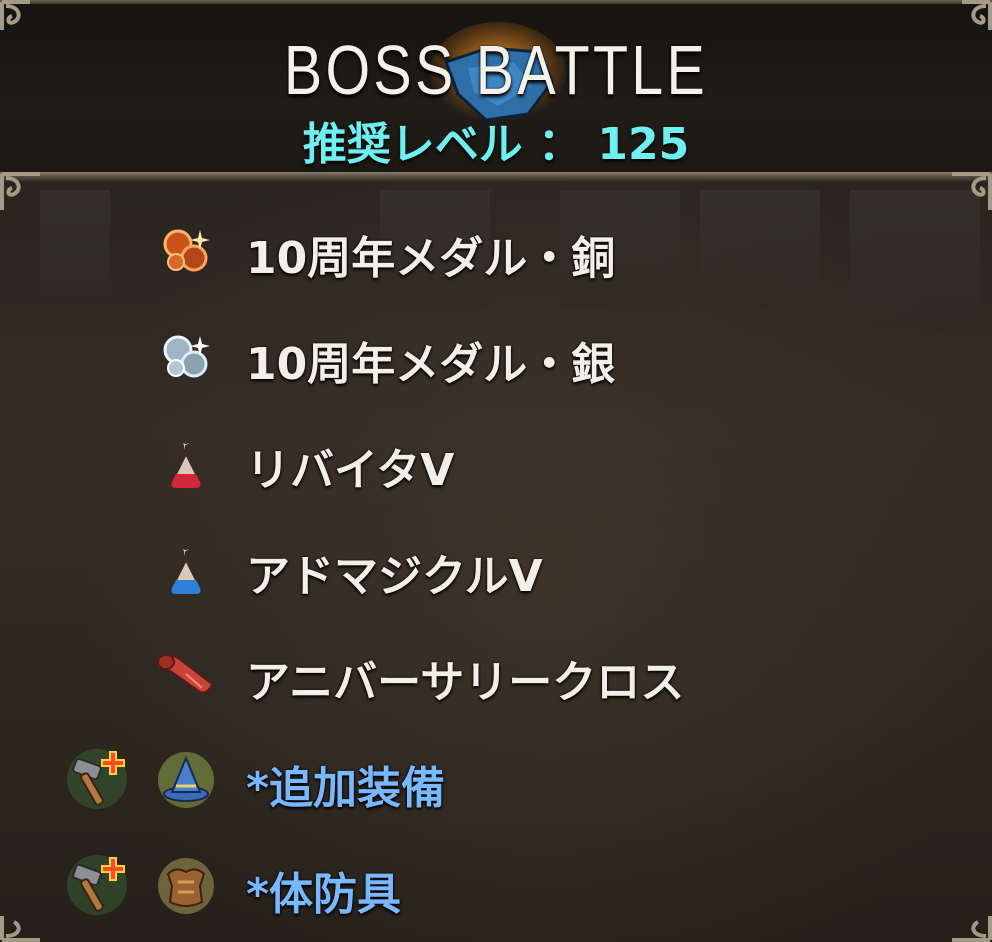 This screenshot has height=942, width=992. Describe the element at coordinates (186, 780) in the screenshot. I see `wizard-hat-icon` at that location.